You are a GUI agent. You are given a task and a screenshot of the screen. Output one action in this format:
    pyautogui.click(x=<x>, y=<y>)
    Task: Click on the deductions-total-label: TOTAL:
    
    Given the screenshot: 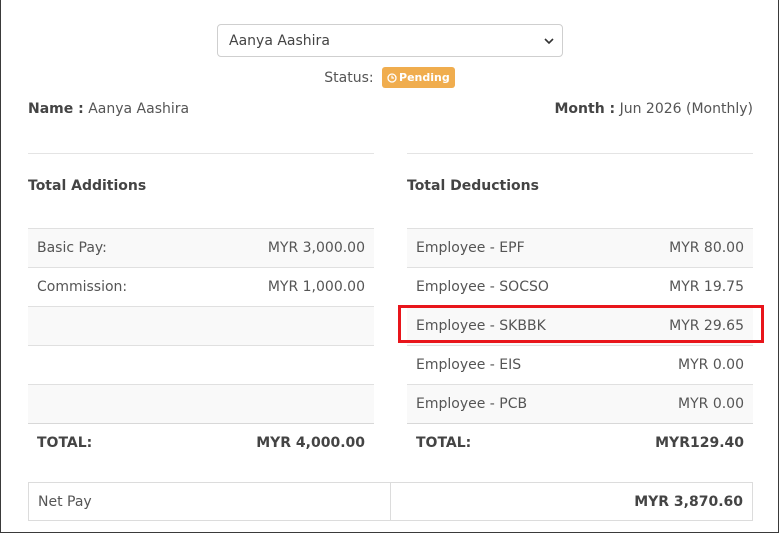 What is the action you would take?
    pyautogui.click(x=508, y=443)
    